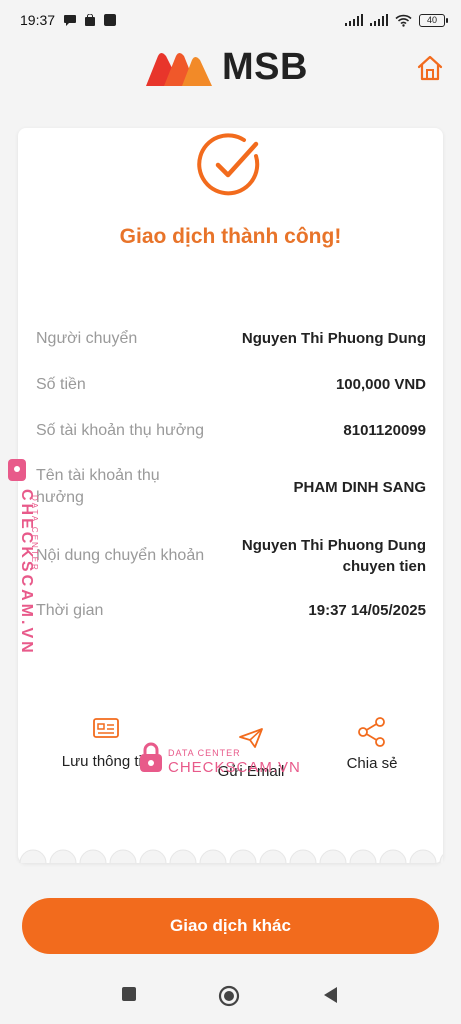 This screenshot has width=461, height=1024. What do you see at coordinates (371, 732) in the screenshot?
I see `share-icon` at bounding box center [371, 732].